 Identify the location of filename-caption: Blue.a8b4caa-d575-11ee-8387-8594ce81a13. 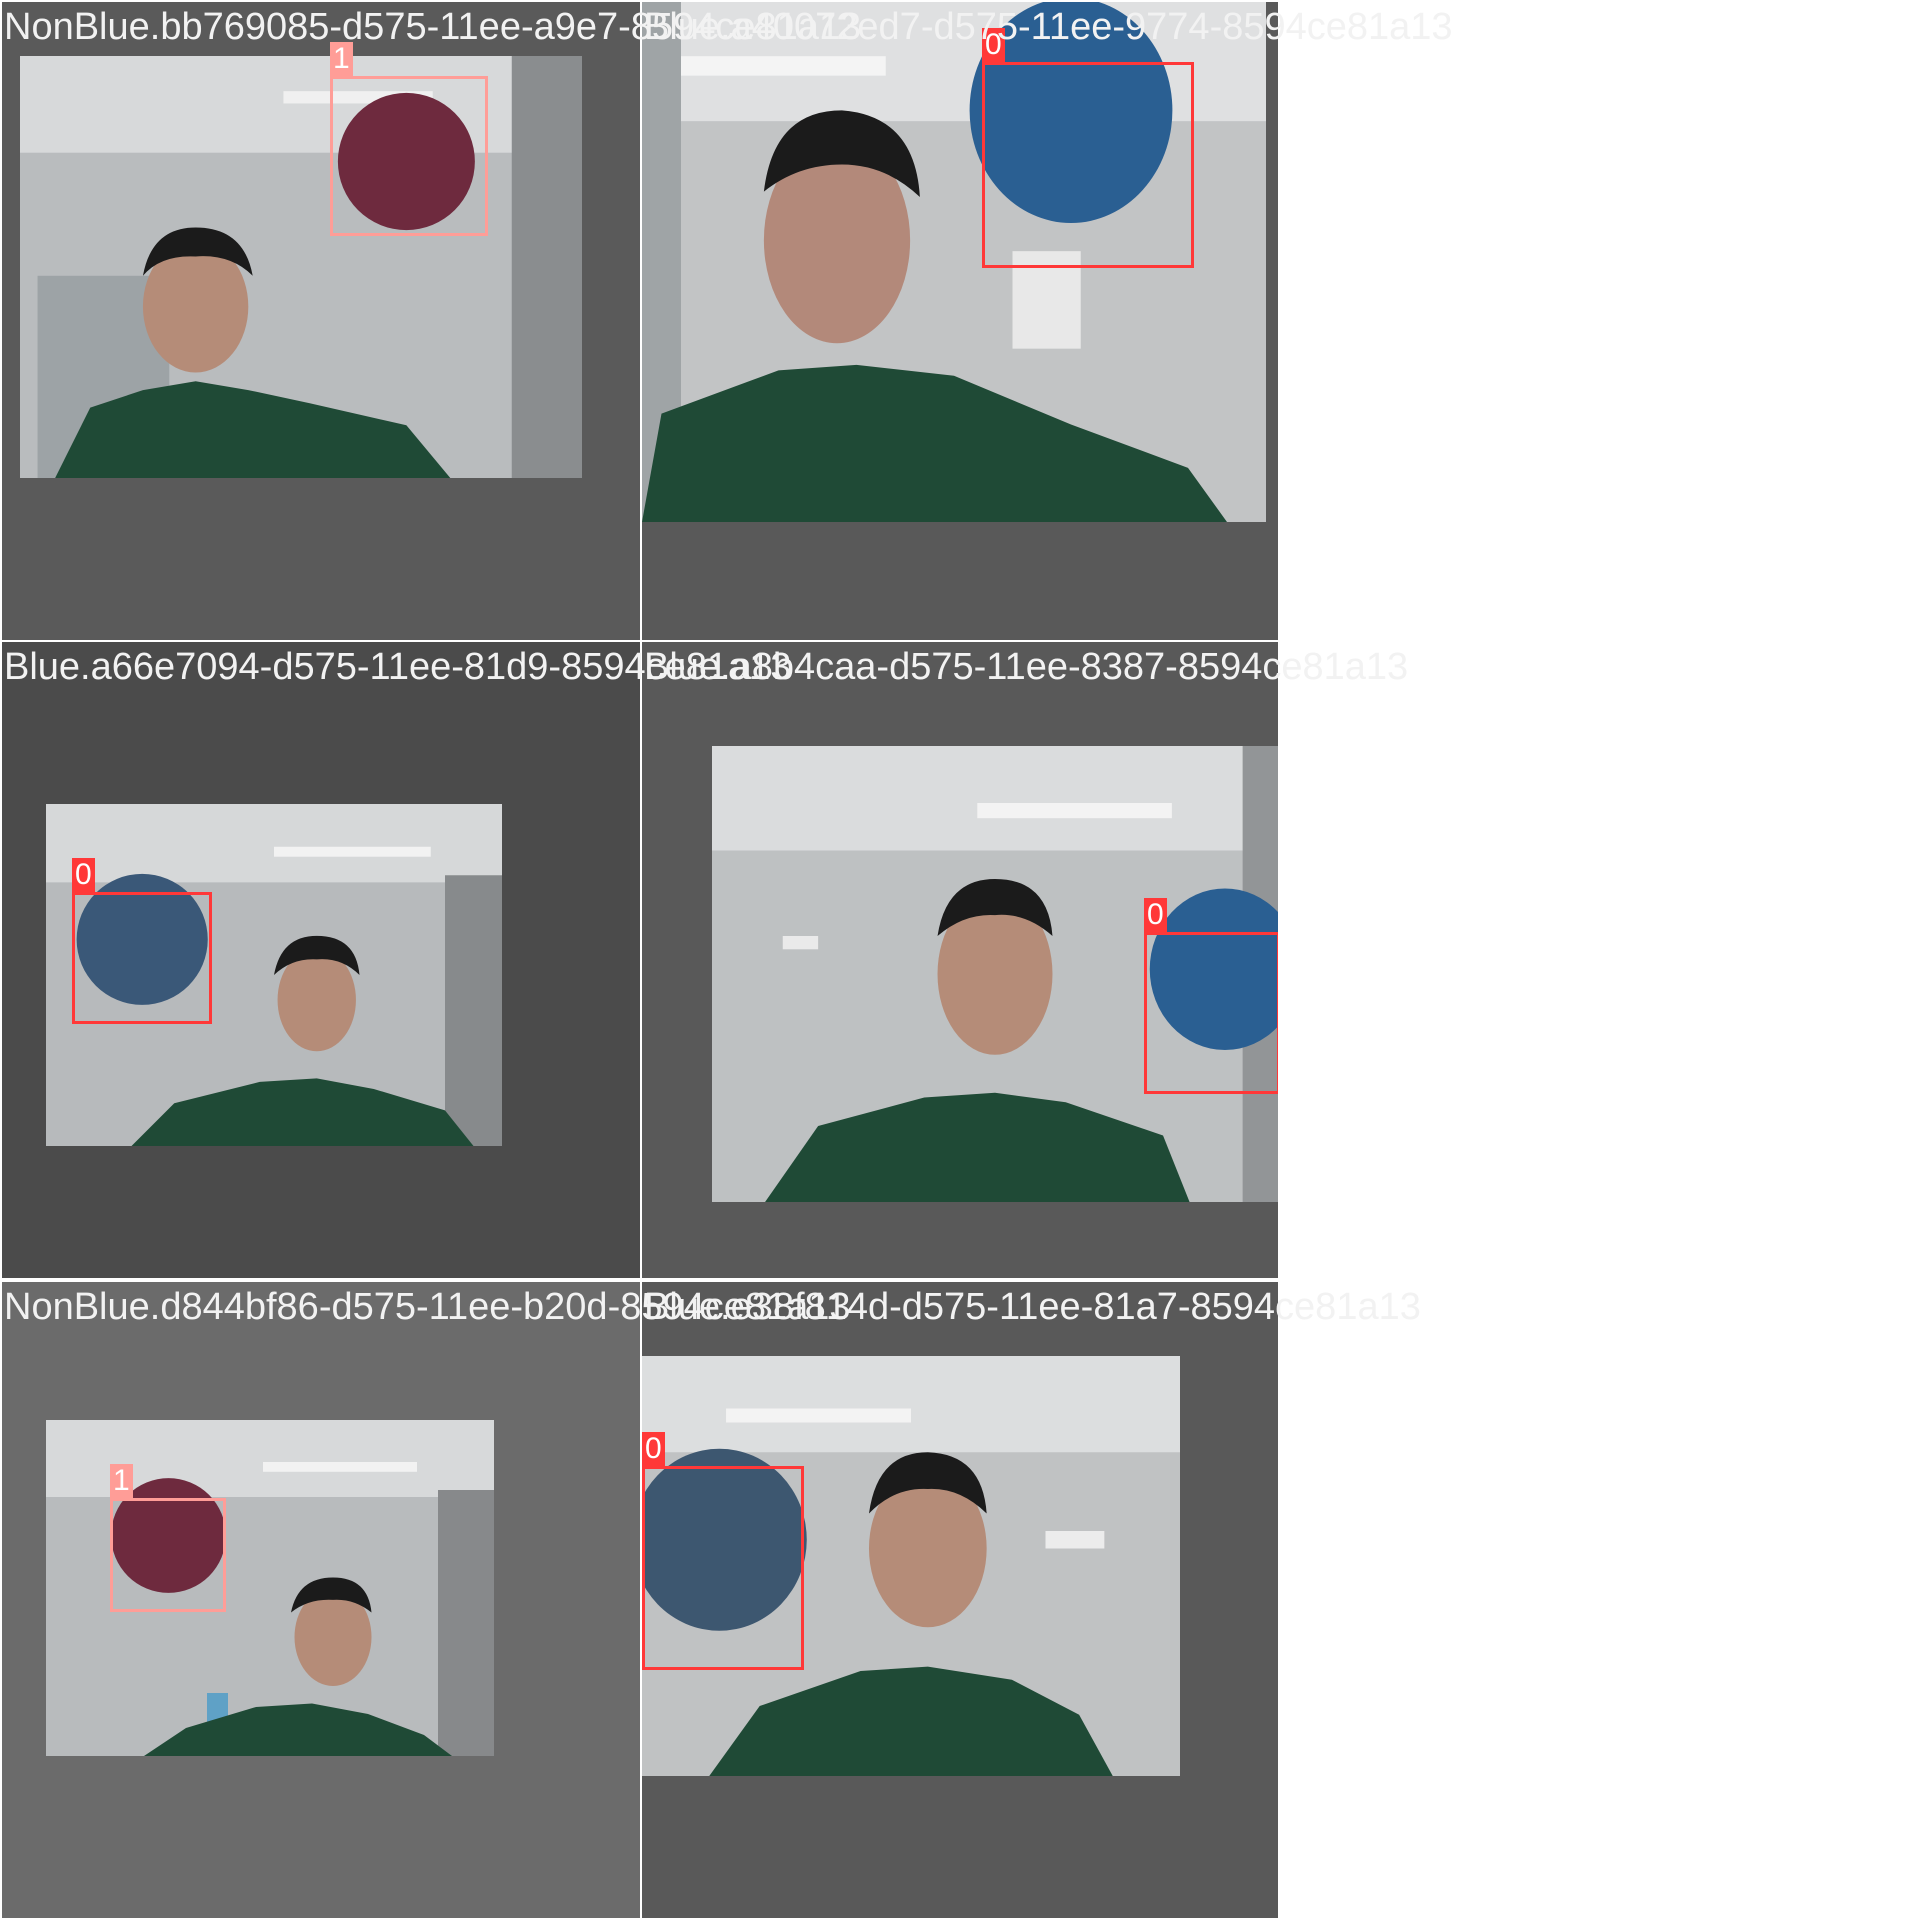
(1026, 667).